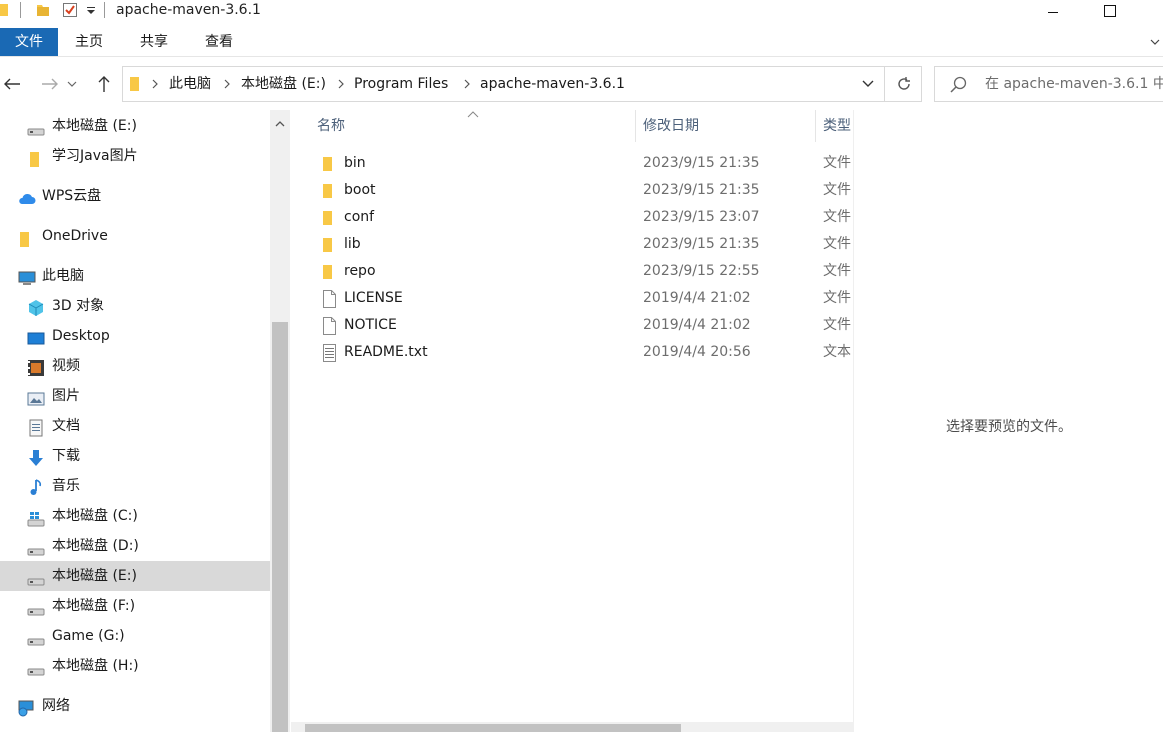 This screenshot has width=1163, height=732. Describe the element at coordinates (552, 84) in the screenshot. I see `breadcrumb-current-folder: apache-maven-3.6.1` at that location.